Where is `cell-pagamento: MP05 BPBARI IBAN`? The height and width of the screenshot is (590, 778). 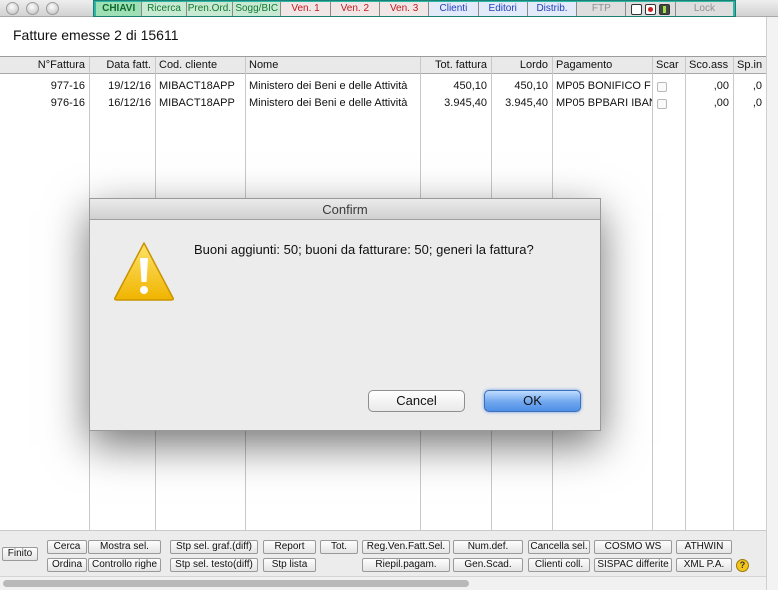
cell-pagamento: MP05 BPBARI IBAN is located at coordinates (604, 103).